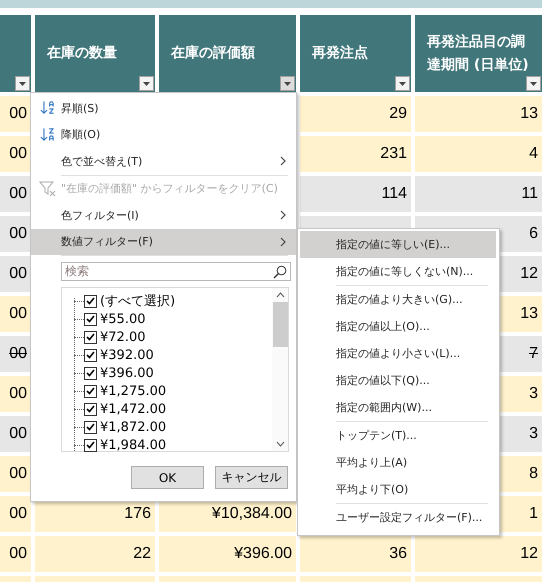 Image resolution: width=542 pixels, height=582 pixels. What do you see at coordinates (163, 108) in the screenshot?
I see `menu-item: 昇順(S)` at bounding box center [163, 108].